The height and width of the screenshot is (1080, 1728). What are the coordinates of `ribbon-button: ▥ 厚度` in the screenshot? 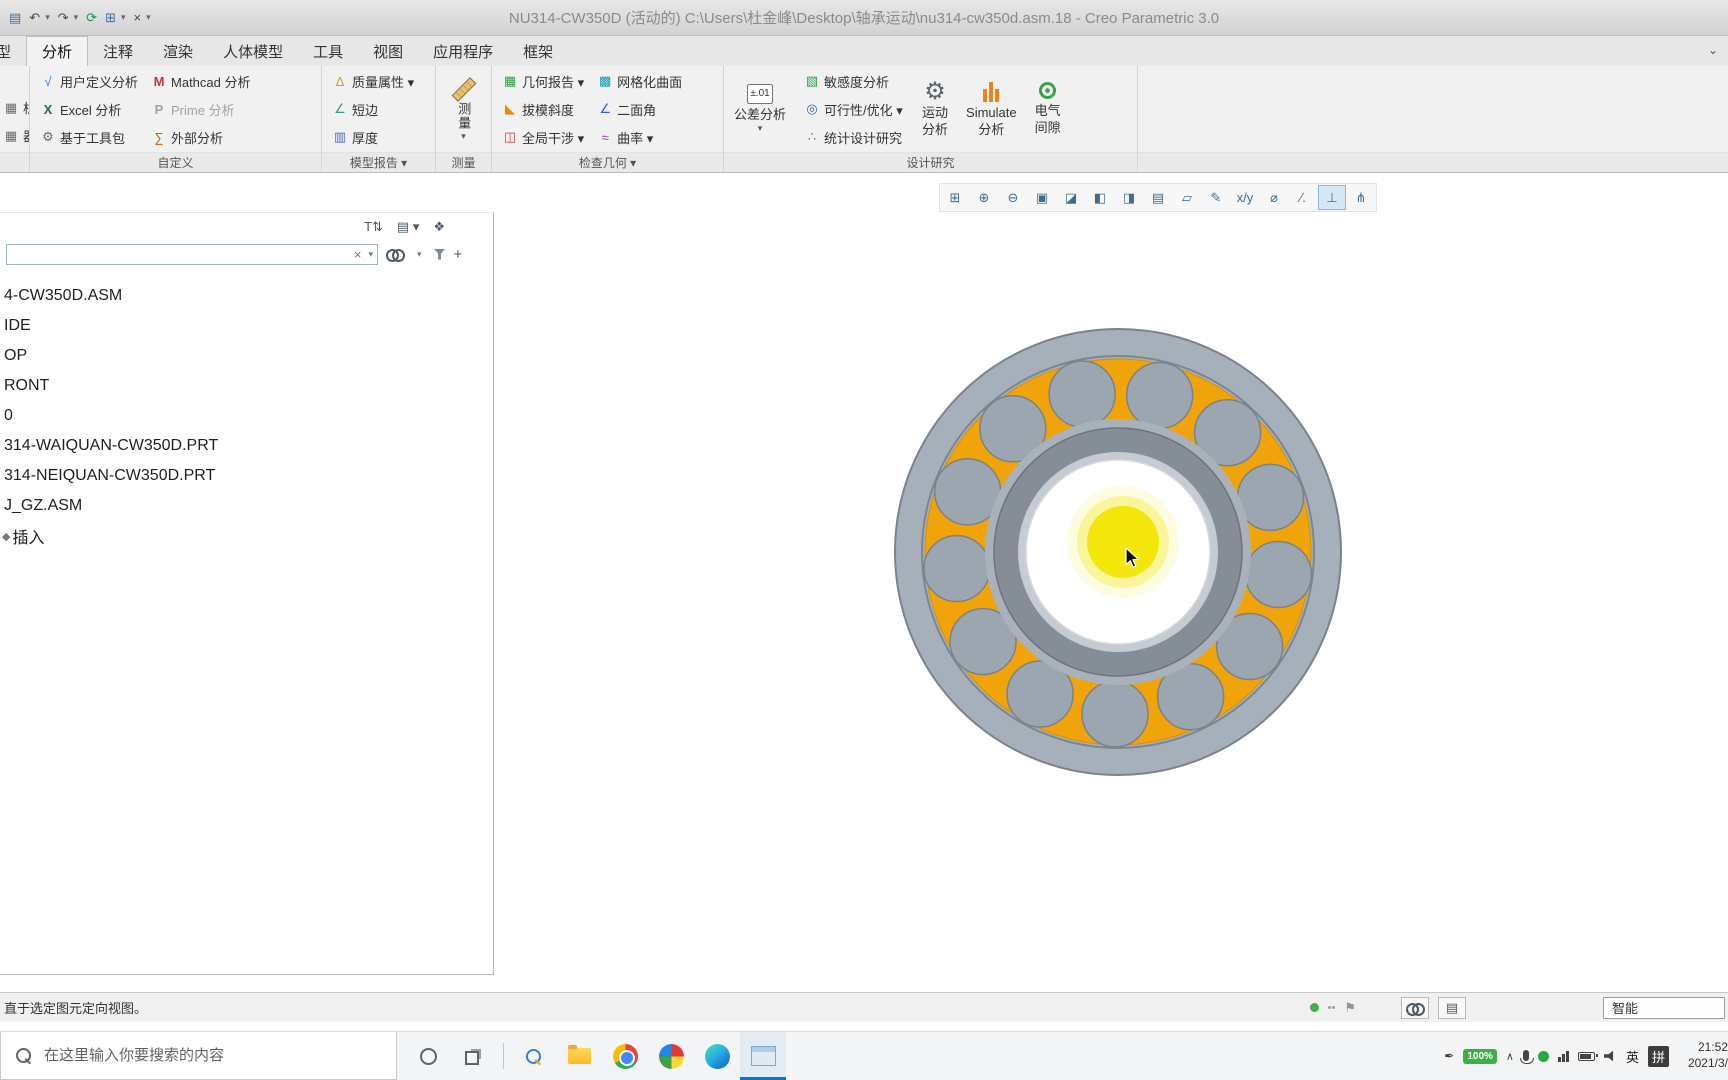 It's located at (372, 137).